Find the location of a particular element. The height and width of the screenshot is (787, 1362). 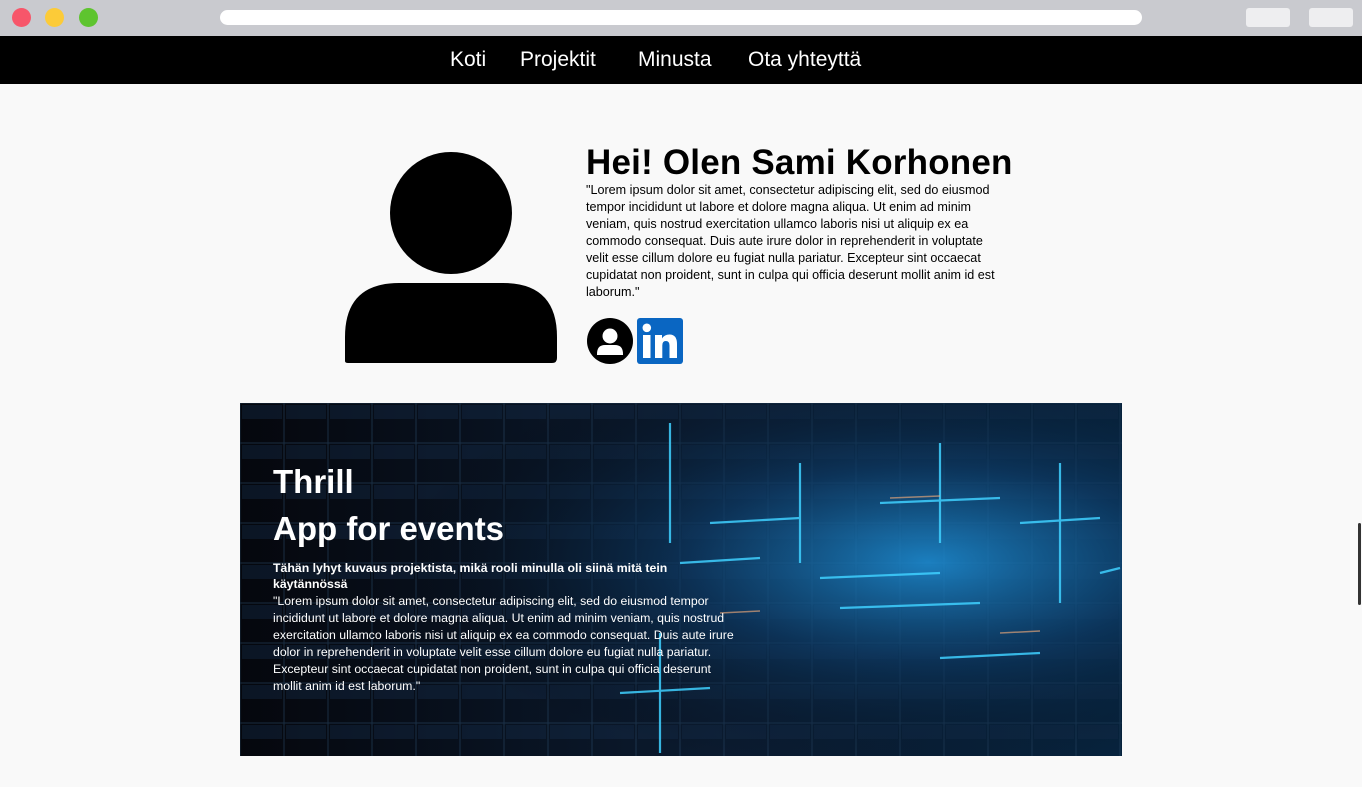

nav-link-minusta: Minusta is located at coordinates (675, 60).